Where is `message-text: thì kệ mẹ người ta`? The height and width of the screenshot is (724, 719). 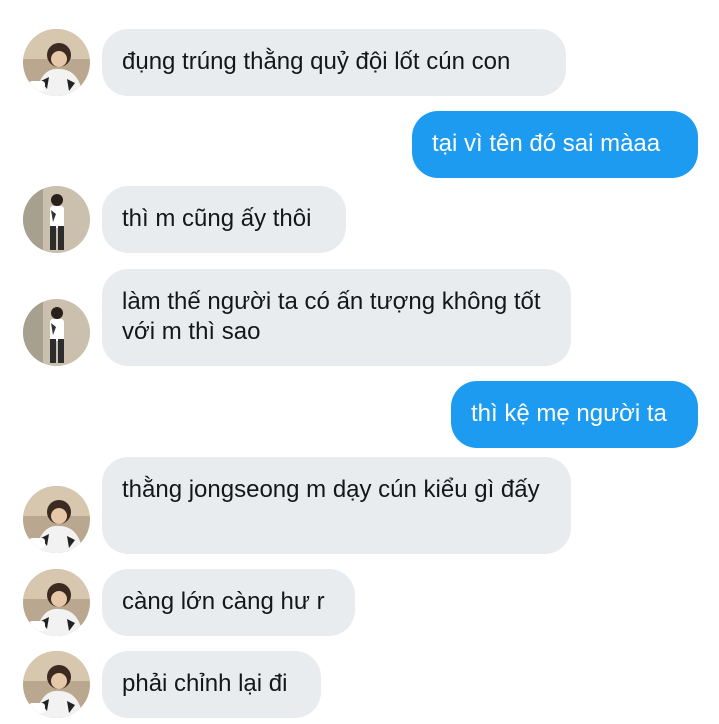
message-text: thì kệ mẹ người ta is located at coordinates (569, 413).